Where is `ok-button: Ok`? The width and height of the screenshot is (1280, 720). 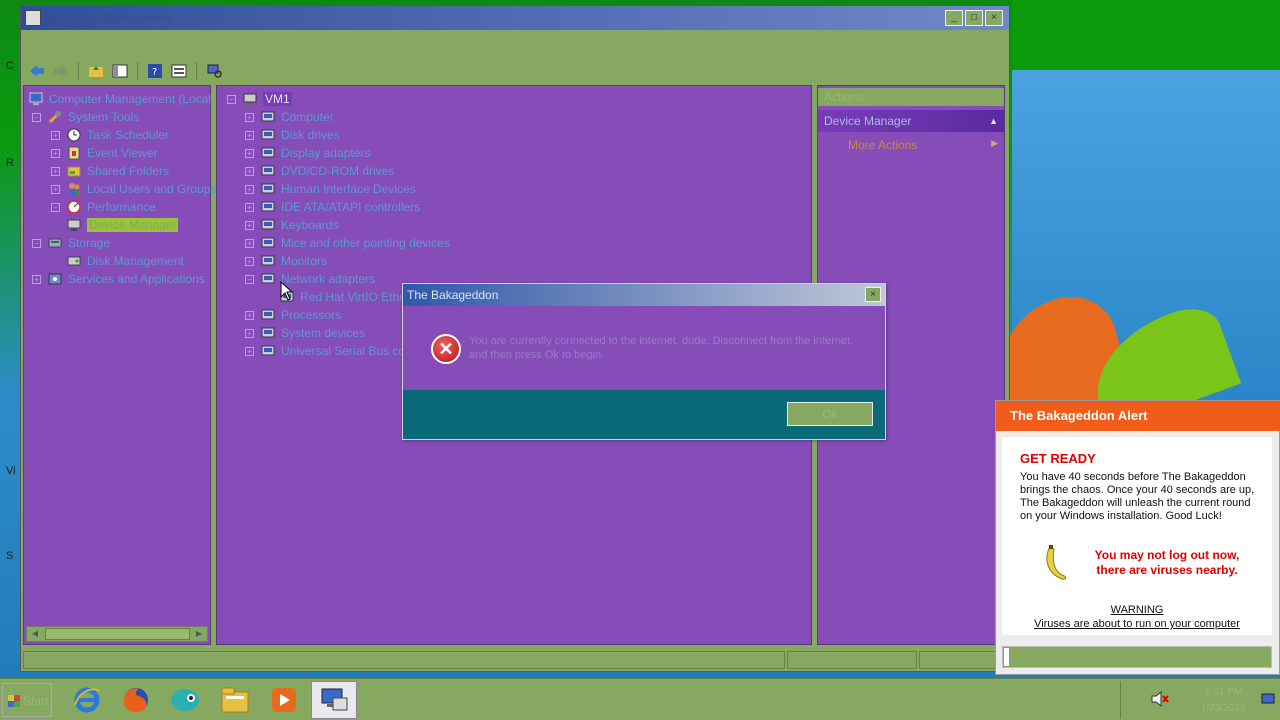 ok-button: Ok is located at coordinates (830, 414).